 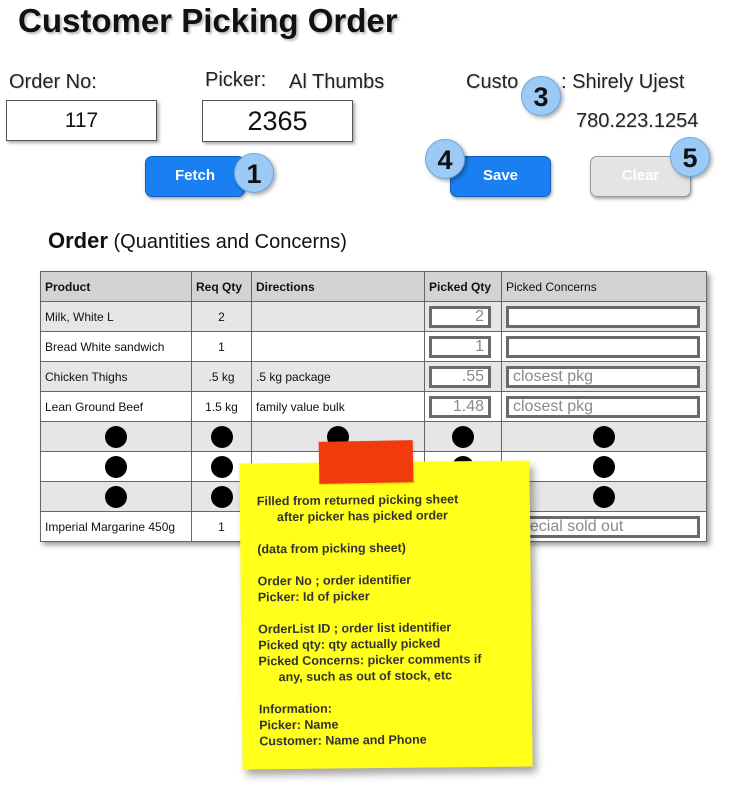 What do you see at coordinates (221, 376) in the screenshot?
I see `cell-req-qty: .5 kg` at bounding box center [221, 376].